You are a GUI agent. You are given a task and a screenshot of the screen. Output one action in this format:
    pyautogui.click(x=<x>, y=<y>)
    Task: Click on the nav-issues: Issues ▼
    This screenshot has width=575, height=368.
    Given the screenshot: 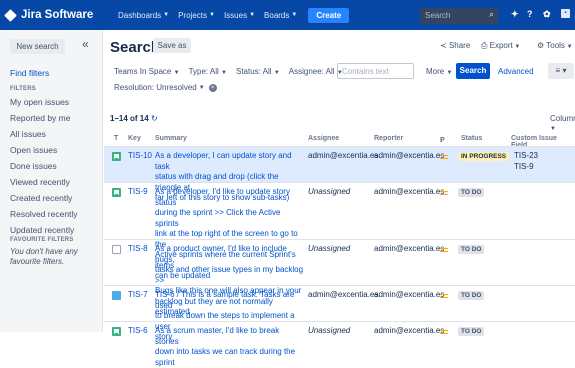 What is the action you would take?
    pyautogui.click(x=239, y=15)
    